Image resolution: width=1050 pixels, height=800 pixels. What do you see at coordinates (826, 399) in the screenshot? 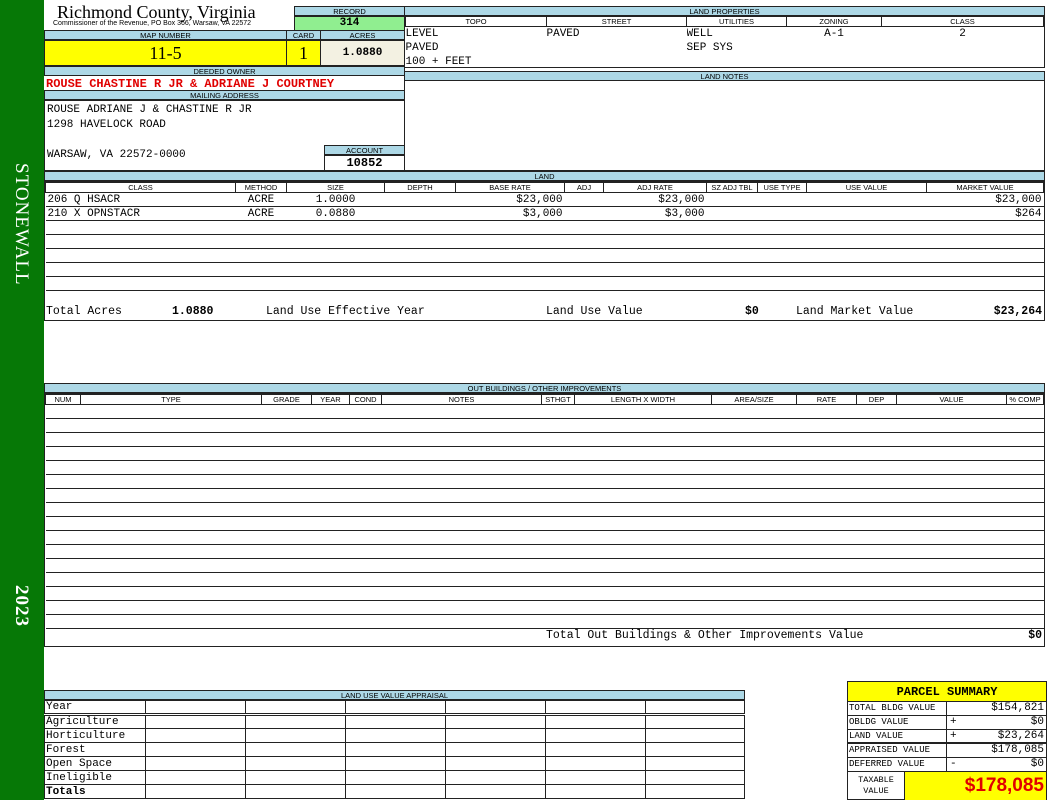
I see `outbuilding-col-header: RATE` at bounding box center [826, 399].